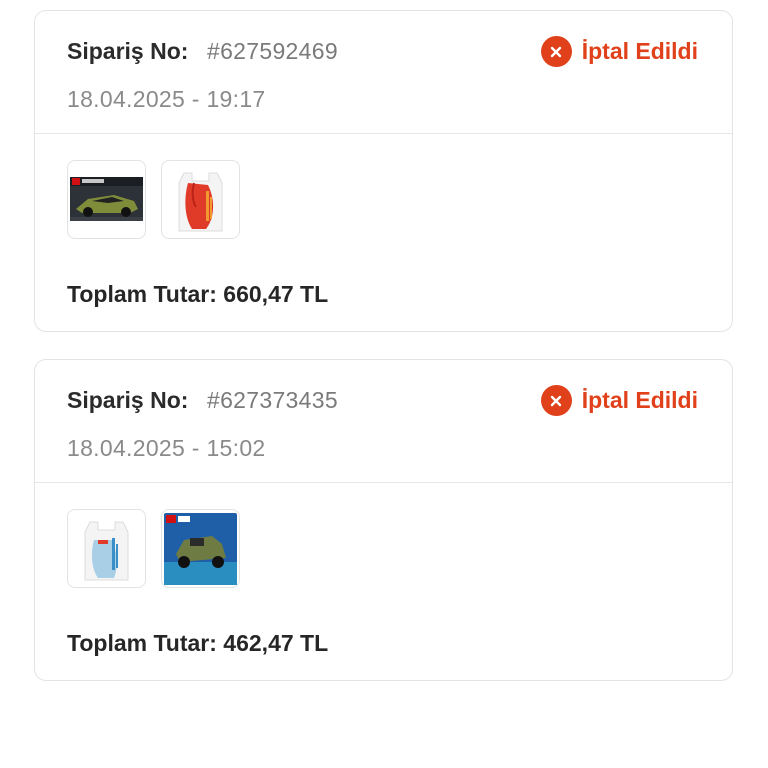  What do you see at coordinates (272, 51) in the screenshot?
I see `order-number: #627592469` at bounding box center [272, 51].